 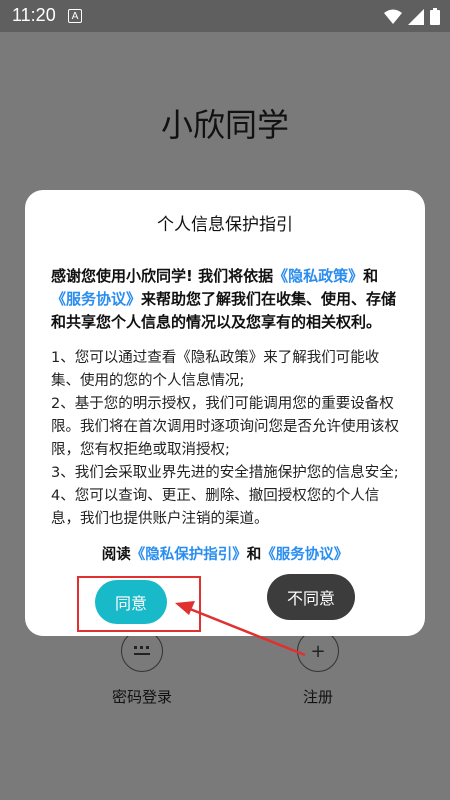 I want to click on plus-icon: +, so click(x=318, y=651).